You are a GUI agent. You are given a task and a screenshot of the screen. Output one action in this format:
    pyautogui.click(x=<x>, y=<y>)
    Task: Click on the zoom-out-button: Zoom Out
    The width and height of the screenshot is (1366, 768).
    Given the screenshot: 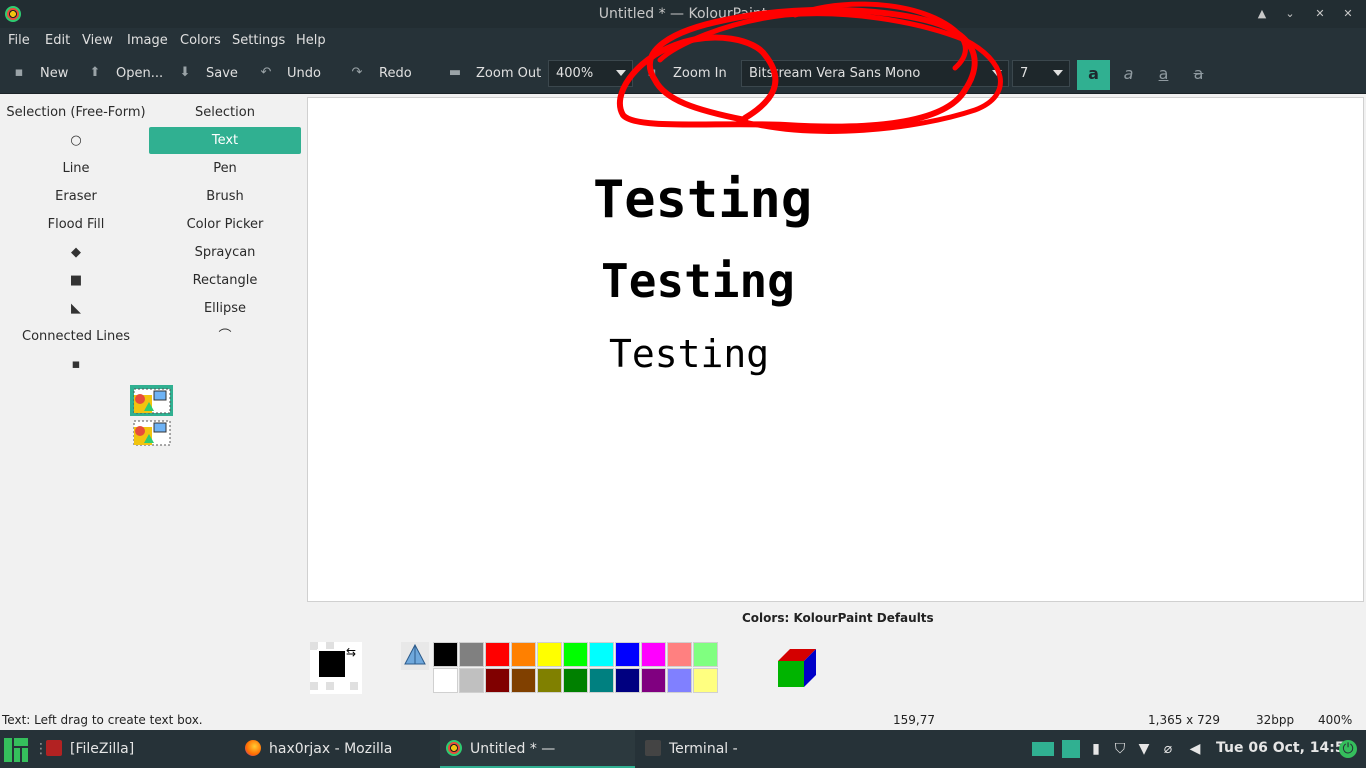 What is the action you would take?
    pyautogui.click(x=508, y=73)
    